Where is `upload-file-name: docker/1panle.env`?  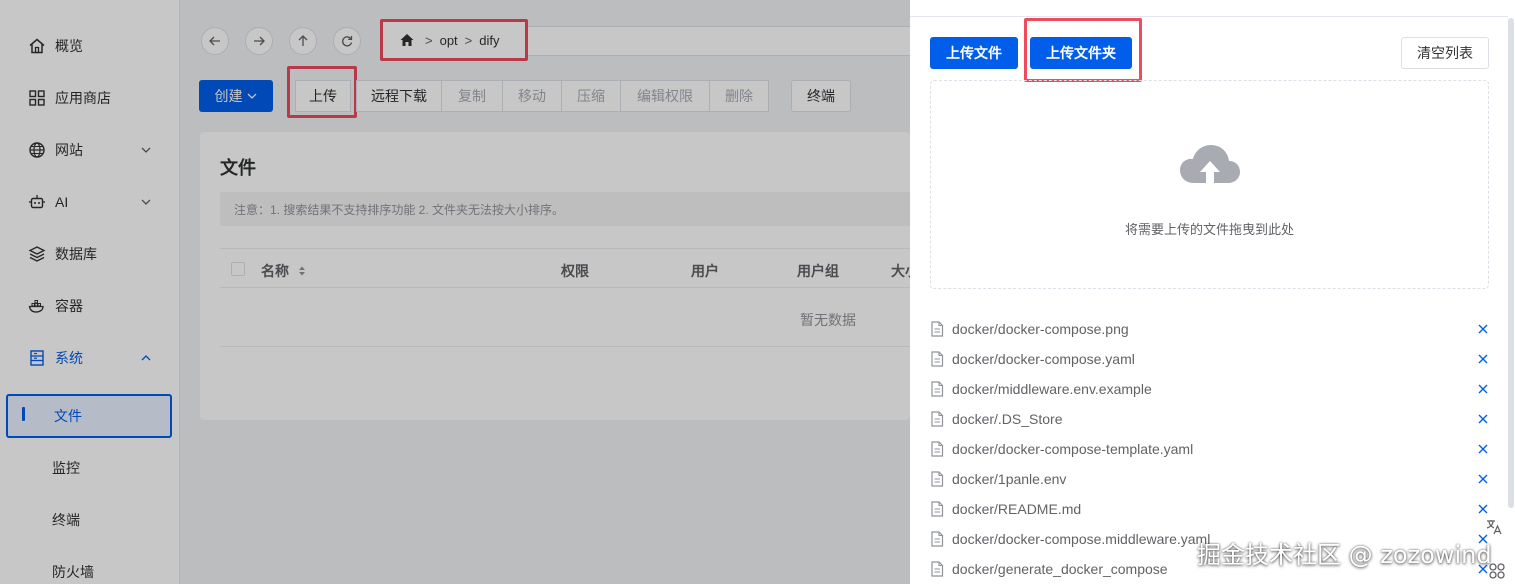 upload-file-name: docker/1panle.env is located at coordinates (1009, 479).